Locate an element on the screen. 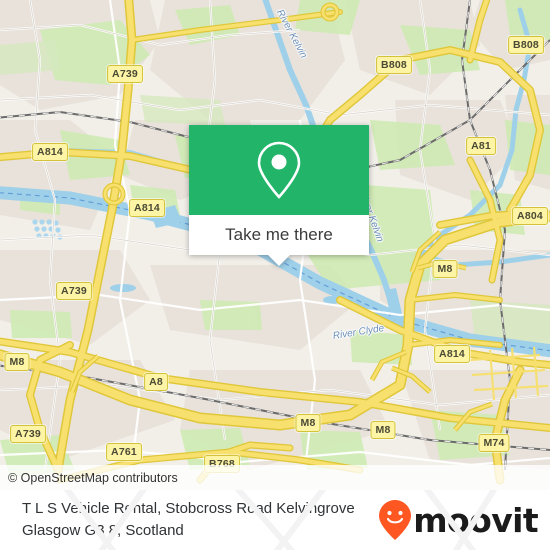  road-shield: M74 is located at coordinates (494, 443).